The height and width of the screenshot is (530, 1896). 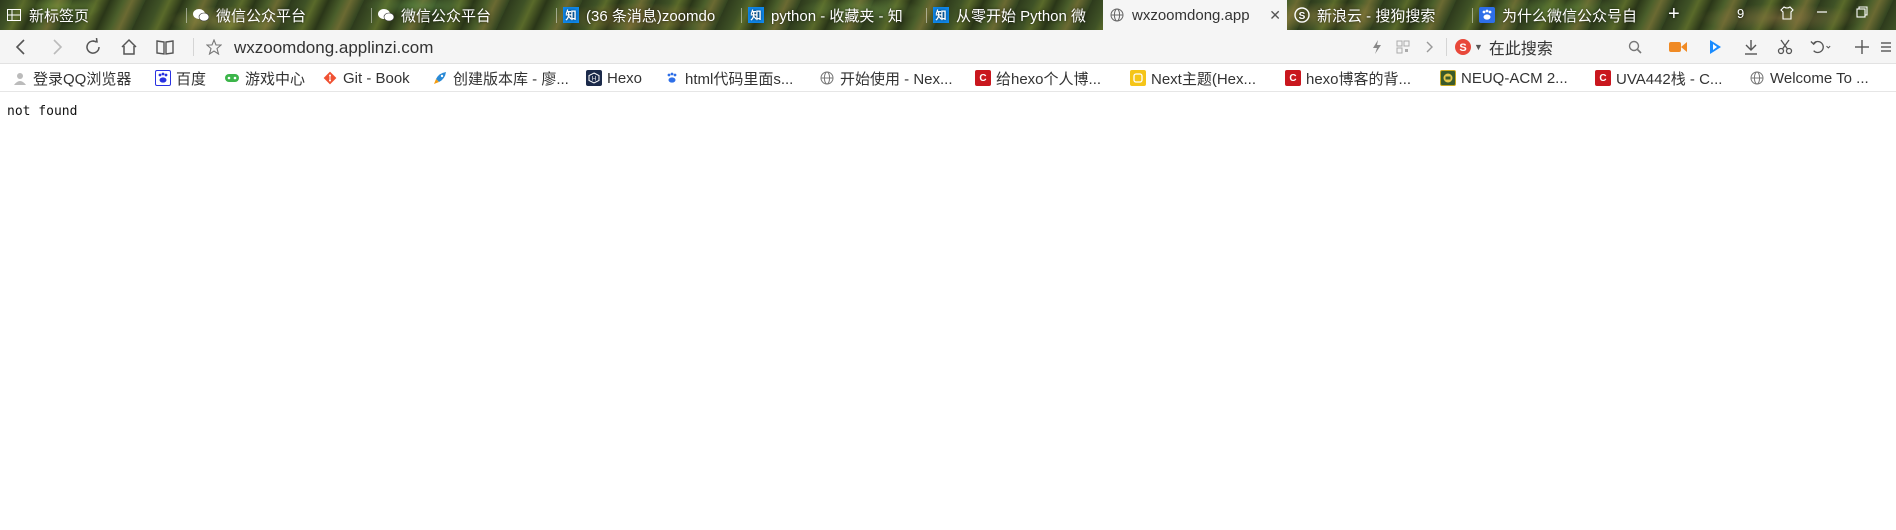 I want to click on tab-title: (36 条消息)zoomdo, so click(x=651, y=16).